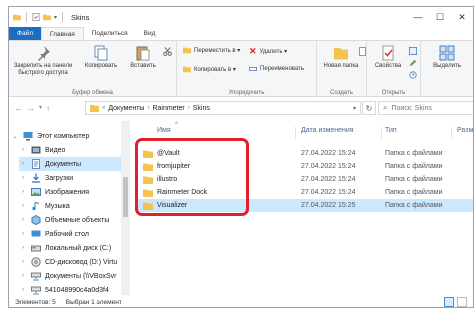 This screenshot has width=474, height=315. What do you see at coordinates (440, 17) in the screenshot?
I see `maximize-button: ☐` at bounding box center [440, 17].